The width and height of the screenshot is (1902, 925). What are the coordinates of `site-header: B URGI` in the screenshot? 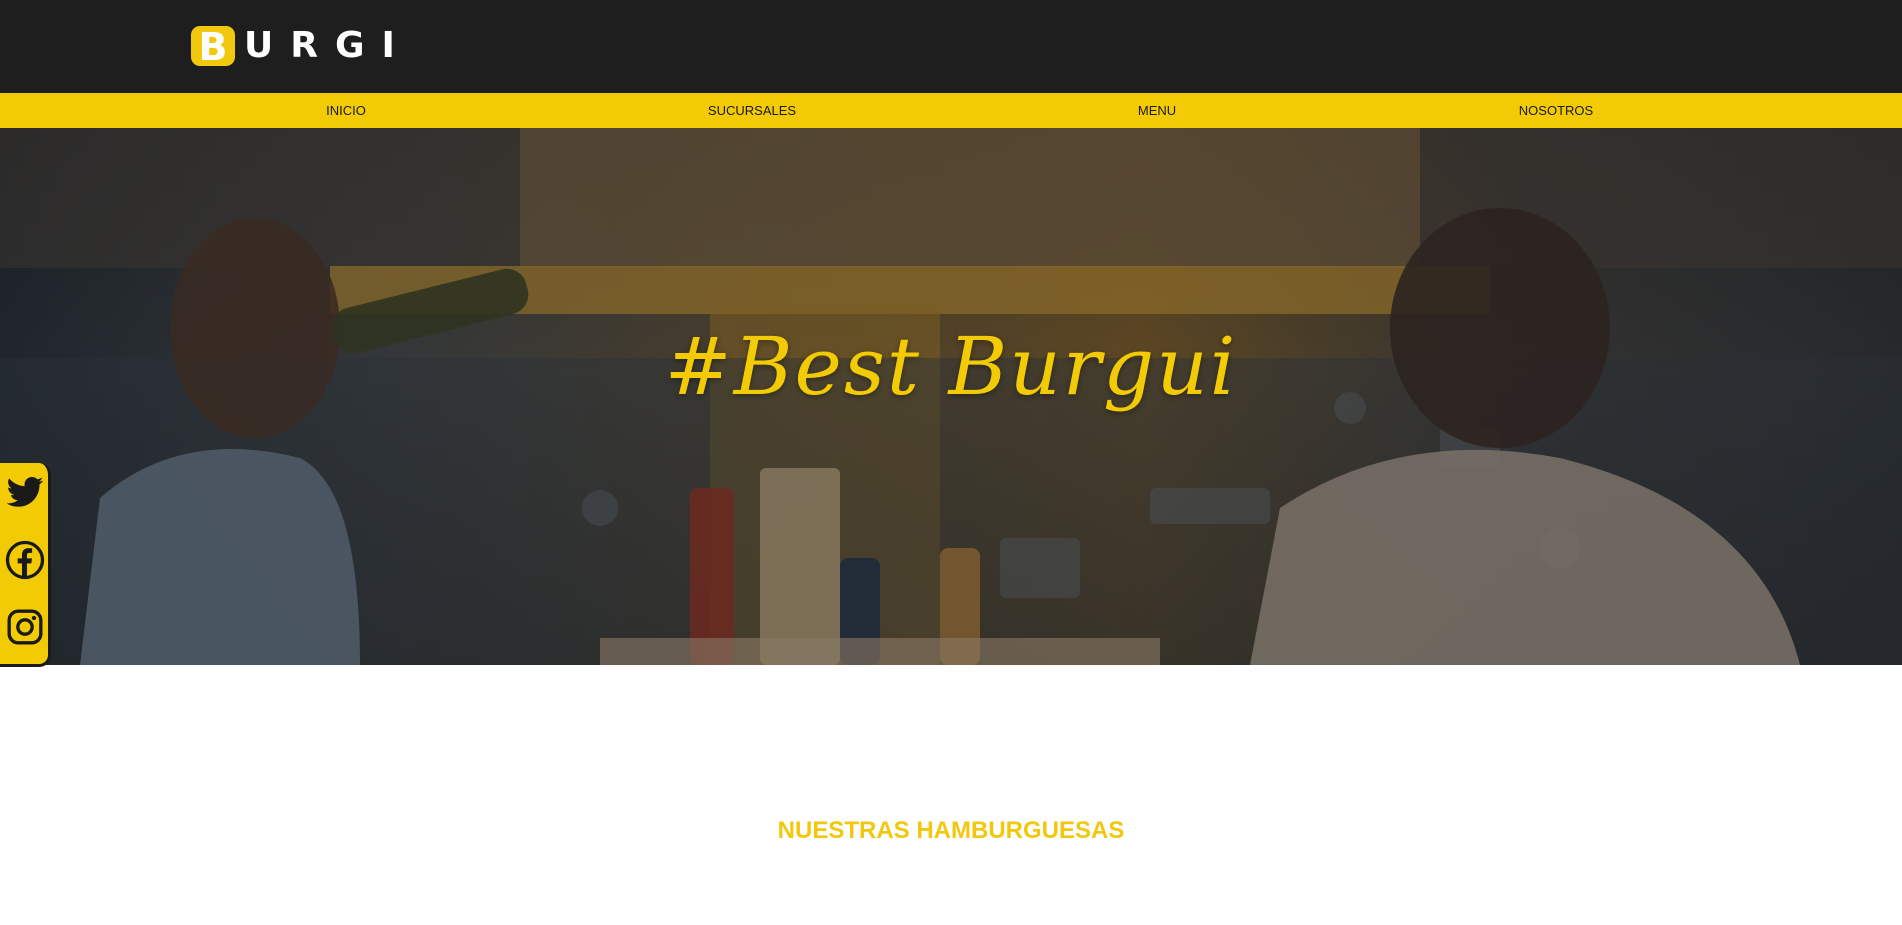 It's located at (951, 46).